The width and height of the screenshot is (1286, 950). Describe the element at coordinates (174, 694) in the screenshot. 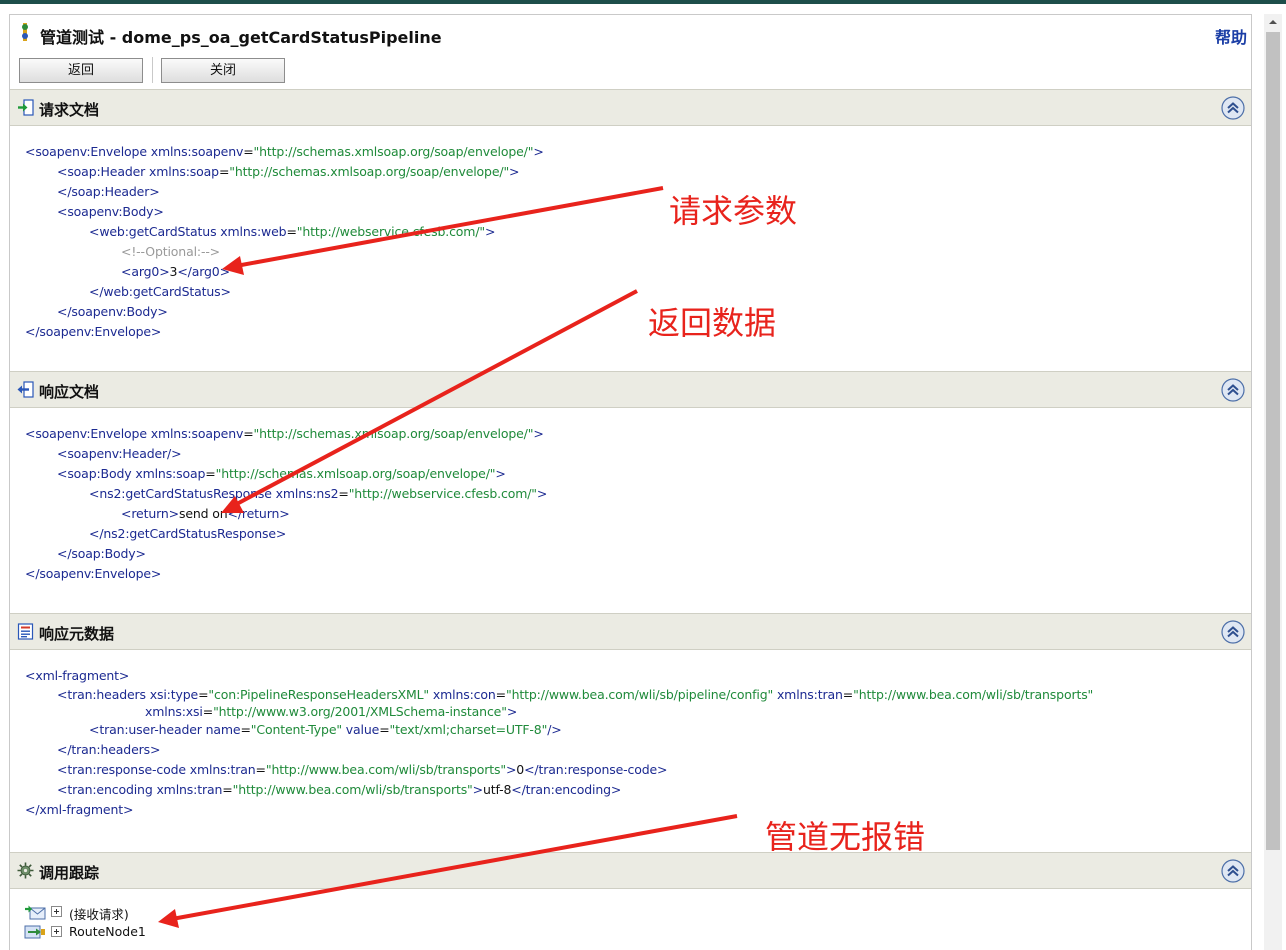

I see `xml-token: xsi:type` at that location.